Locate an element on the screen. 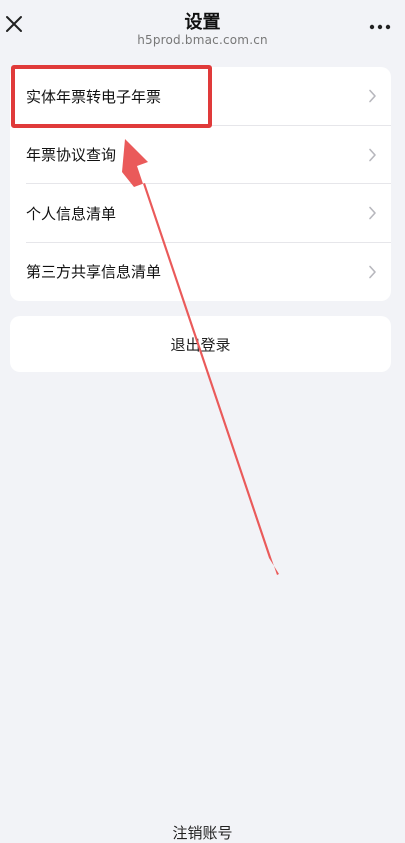 Image resolution: width=405 pixels, height=843 pixels. menu-item-label: 第三方共享信息清单 is located at coordinates (94, 272).